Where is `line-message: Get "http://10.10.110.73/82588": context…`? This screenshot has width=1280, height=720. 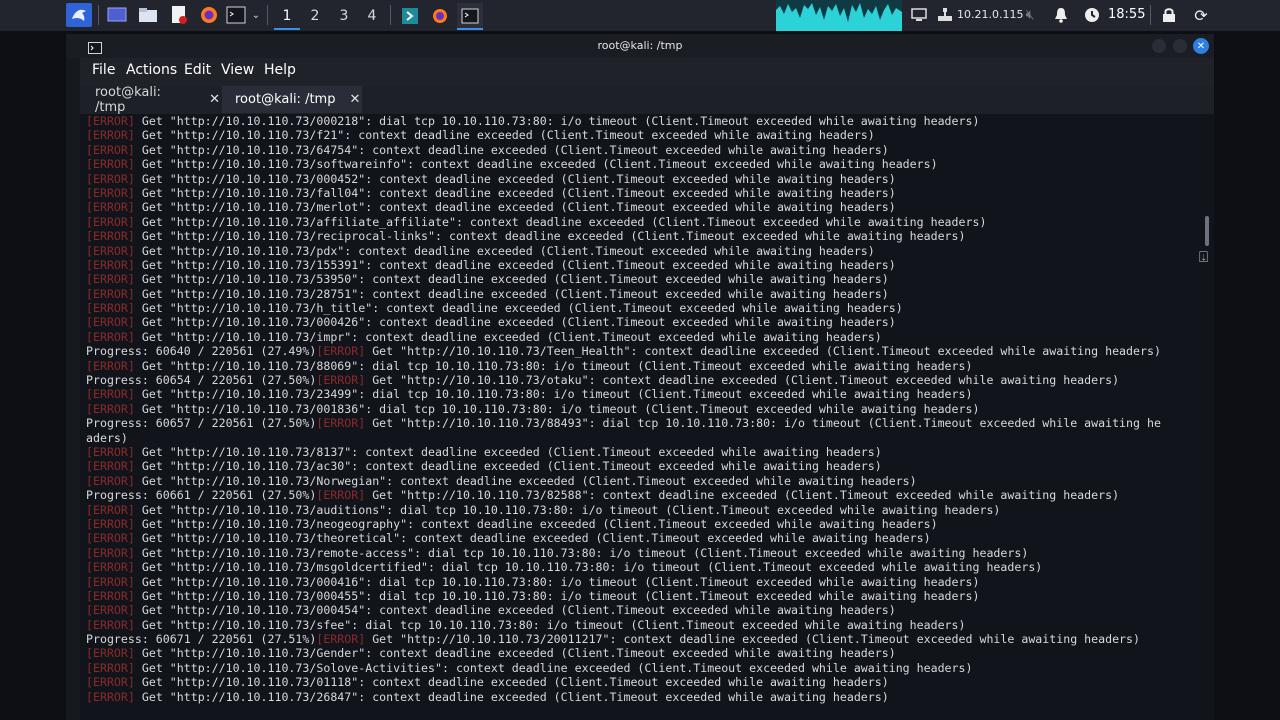
line-message: Get "http://10.10.110.73/82588": context… is located at coordinates (742, 495).